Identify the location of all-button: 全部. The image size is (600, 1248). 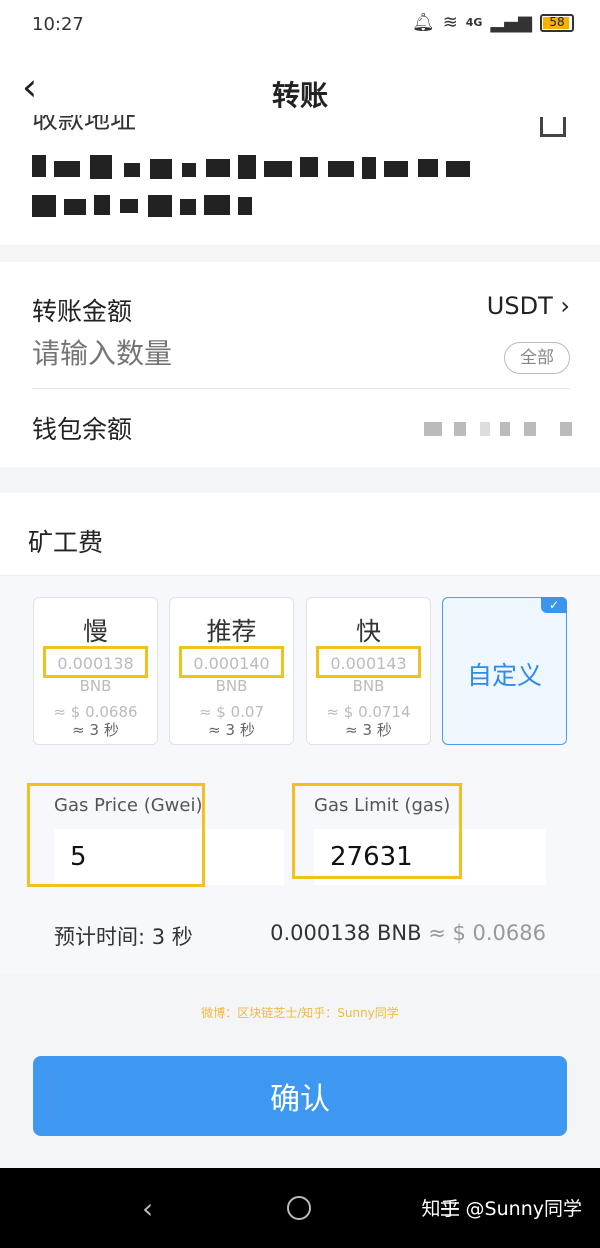
(537, 358).